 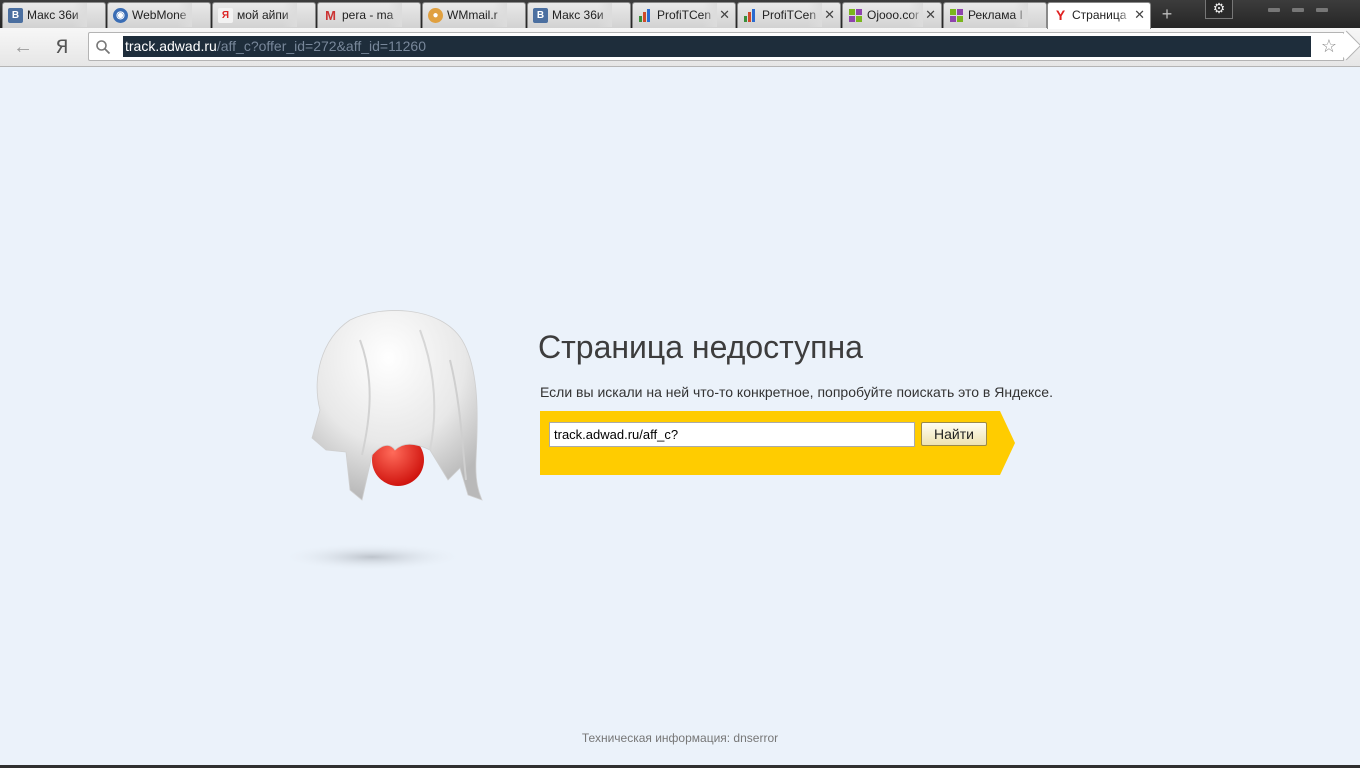 I want to click on tab-yandex-myip: Я мой айпи, so click(x=264, y=15).